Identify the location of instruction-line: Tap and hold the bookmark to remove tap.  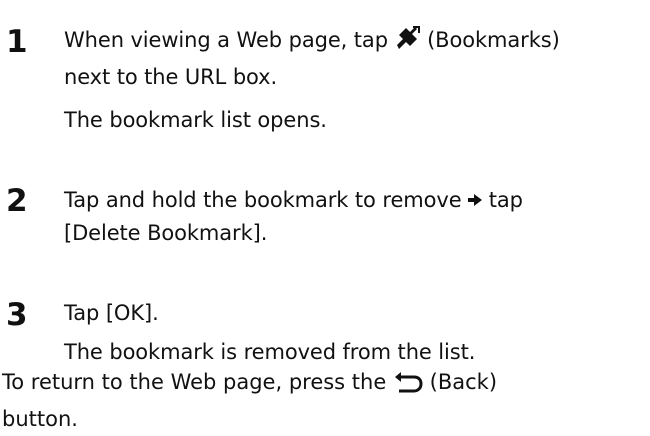
(353, 200).